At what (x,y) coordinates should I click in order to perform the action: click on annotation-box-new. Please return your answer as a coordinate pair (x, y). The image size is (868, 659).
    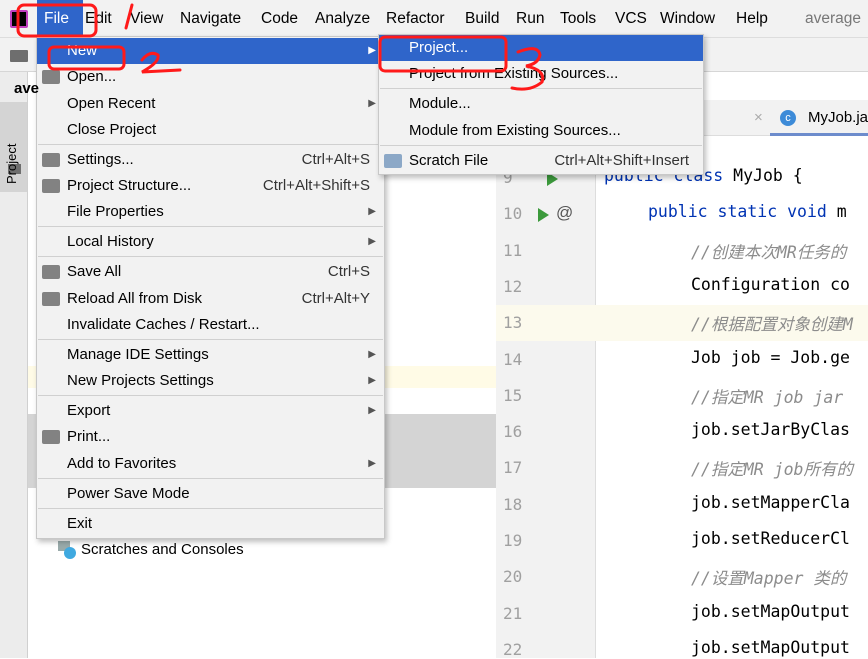
    Looking at the image, I should click on (86, 58).